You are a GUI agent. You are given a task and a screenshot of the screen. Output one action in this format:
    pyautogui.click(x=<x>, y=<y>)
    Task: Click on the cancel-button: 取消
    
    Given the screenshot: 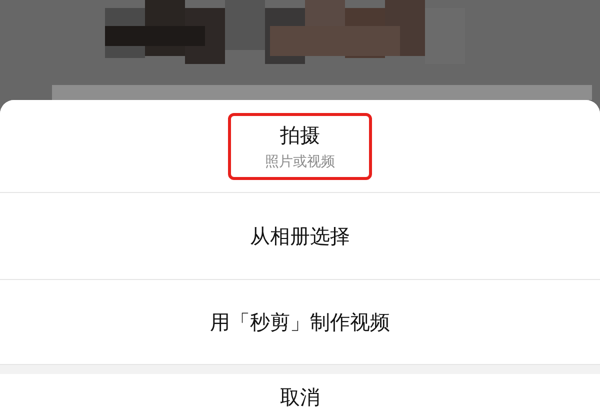 What is the action you would take?
    pyautogui.click(x=300, y=397)
    